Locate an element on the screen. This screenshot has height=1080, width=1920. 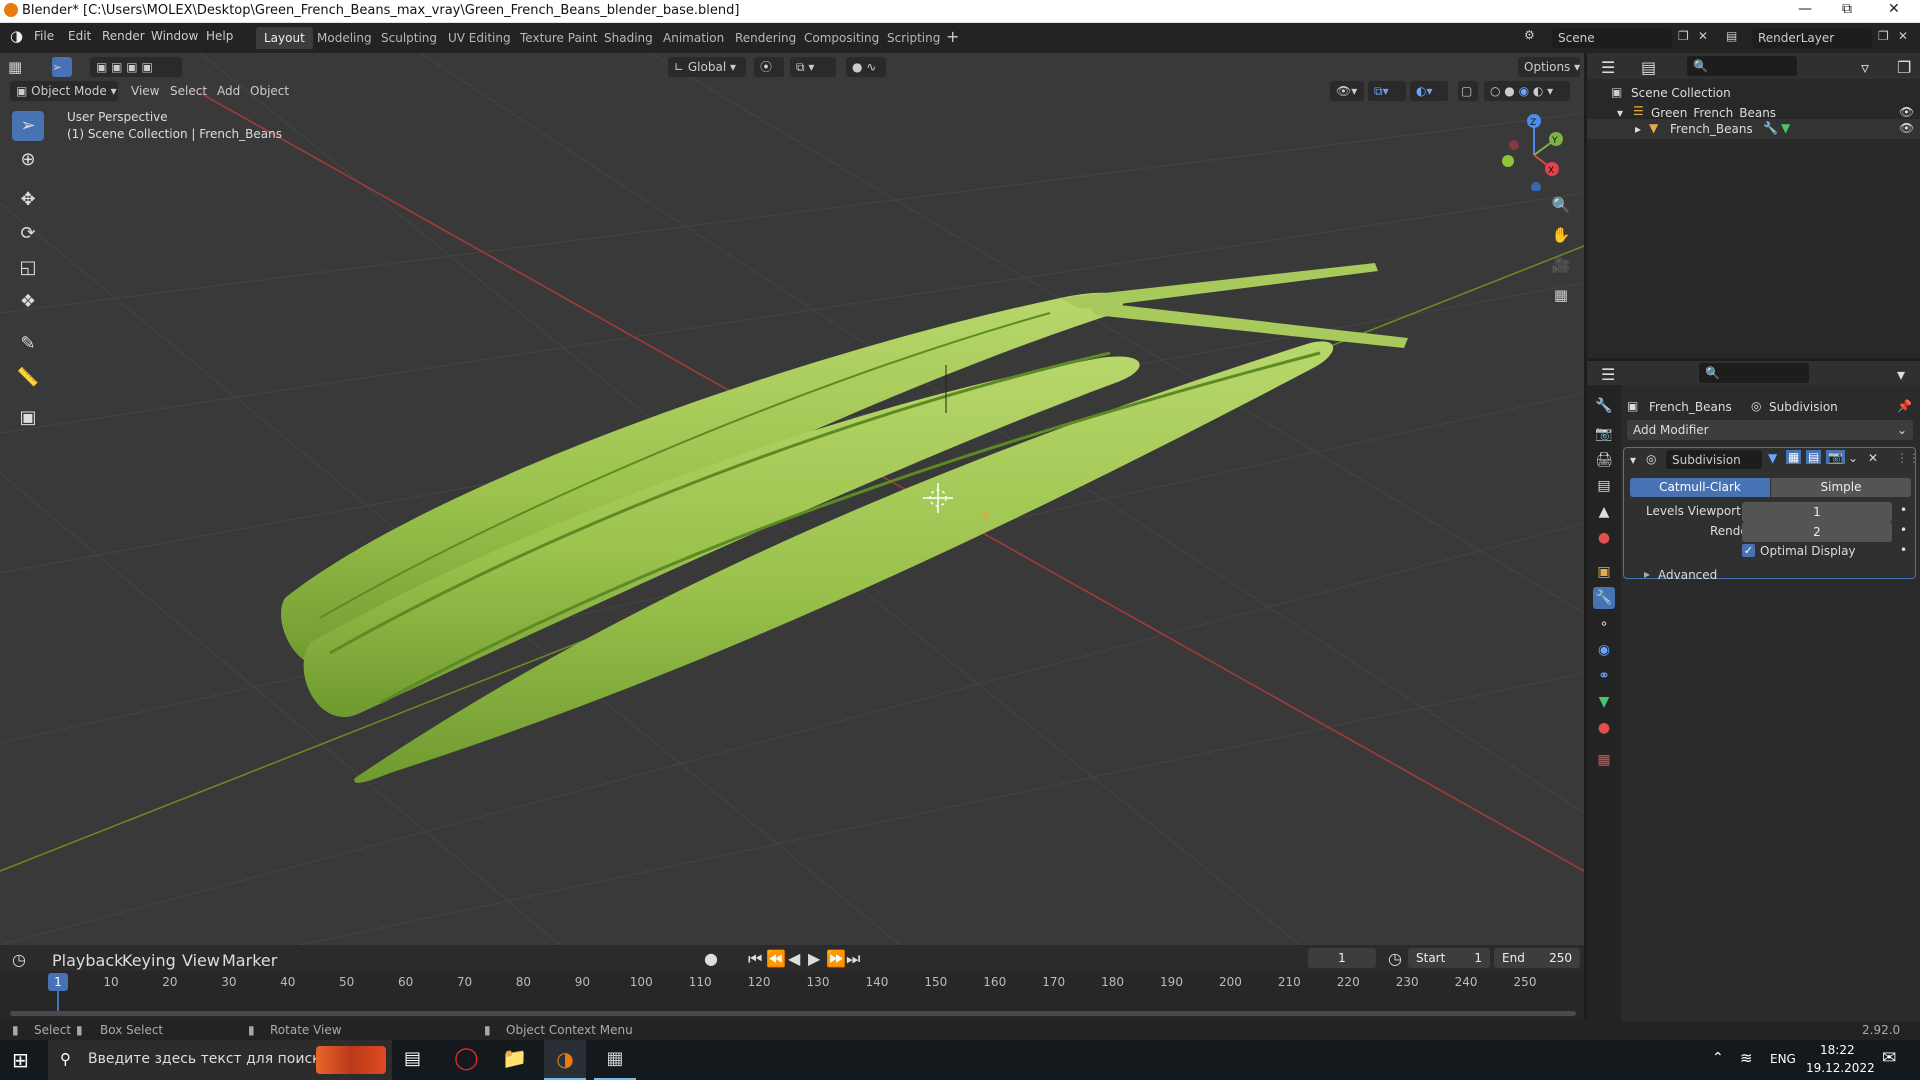
timeline-menu-marker: Marker is located at coordinates (249, 960).